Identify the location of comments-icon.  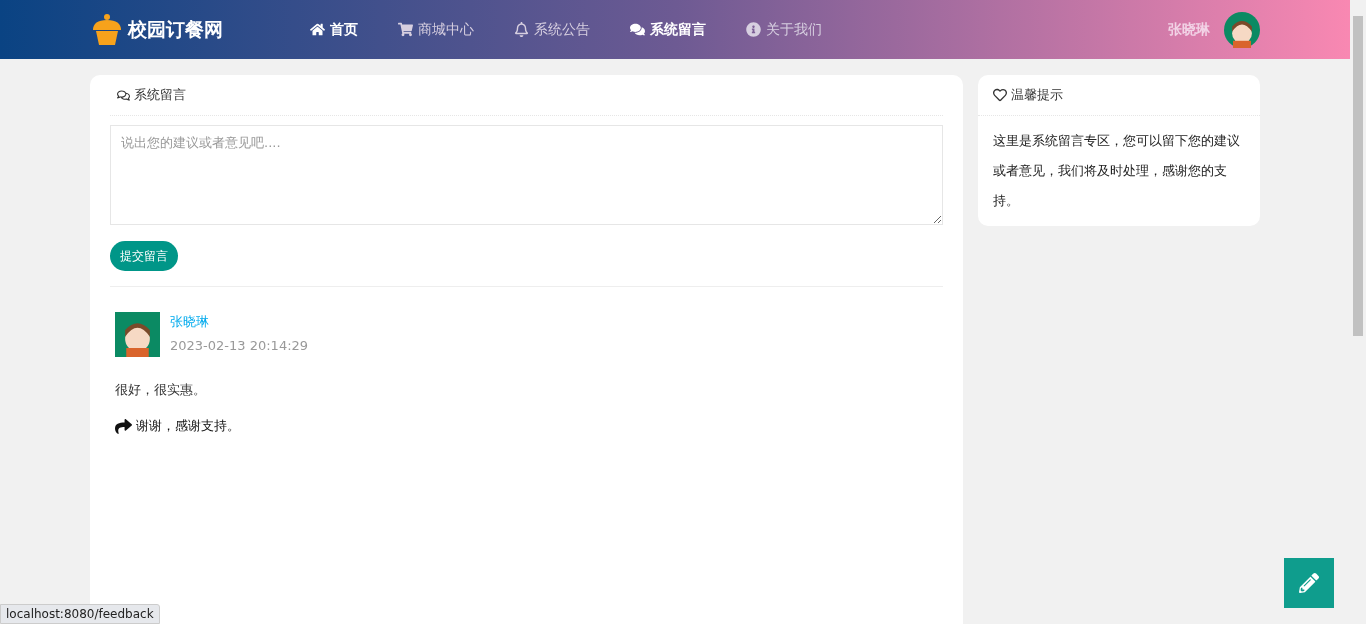
(123, 95).